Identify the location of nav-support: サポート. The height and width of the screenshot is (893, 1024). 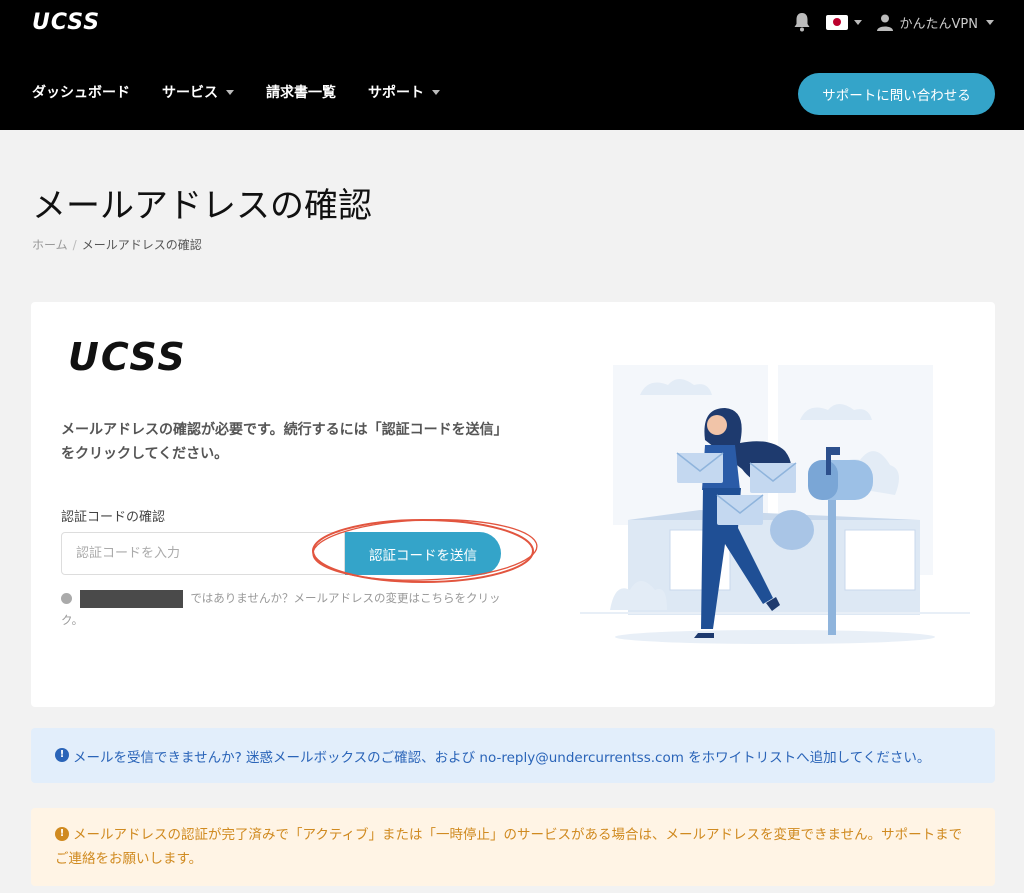
(404, 92).